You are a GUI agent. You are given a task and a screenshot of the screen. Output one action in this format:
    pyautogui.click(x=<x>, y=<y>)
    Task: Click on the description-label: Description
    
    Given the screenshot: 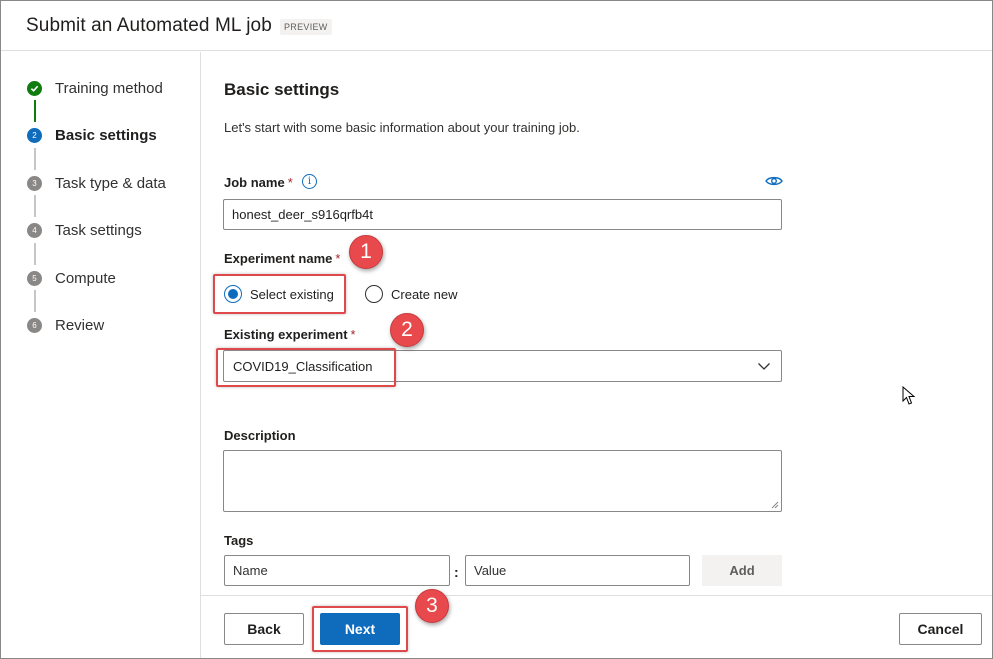 What is the action you would take?
    pyautogui.click(x=260, y=435)
    